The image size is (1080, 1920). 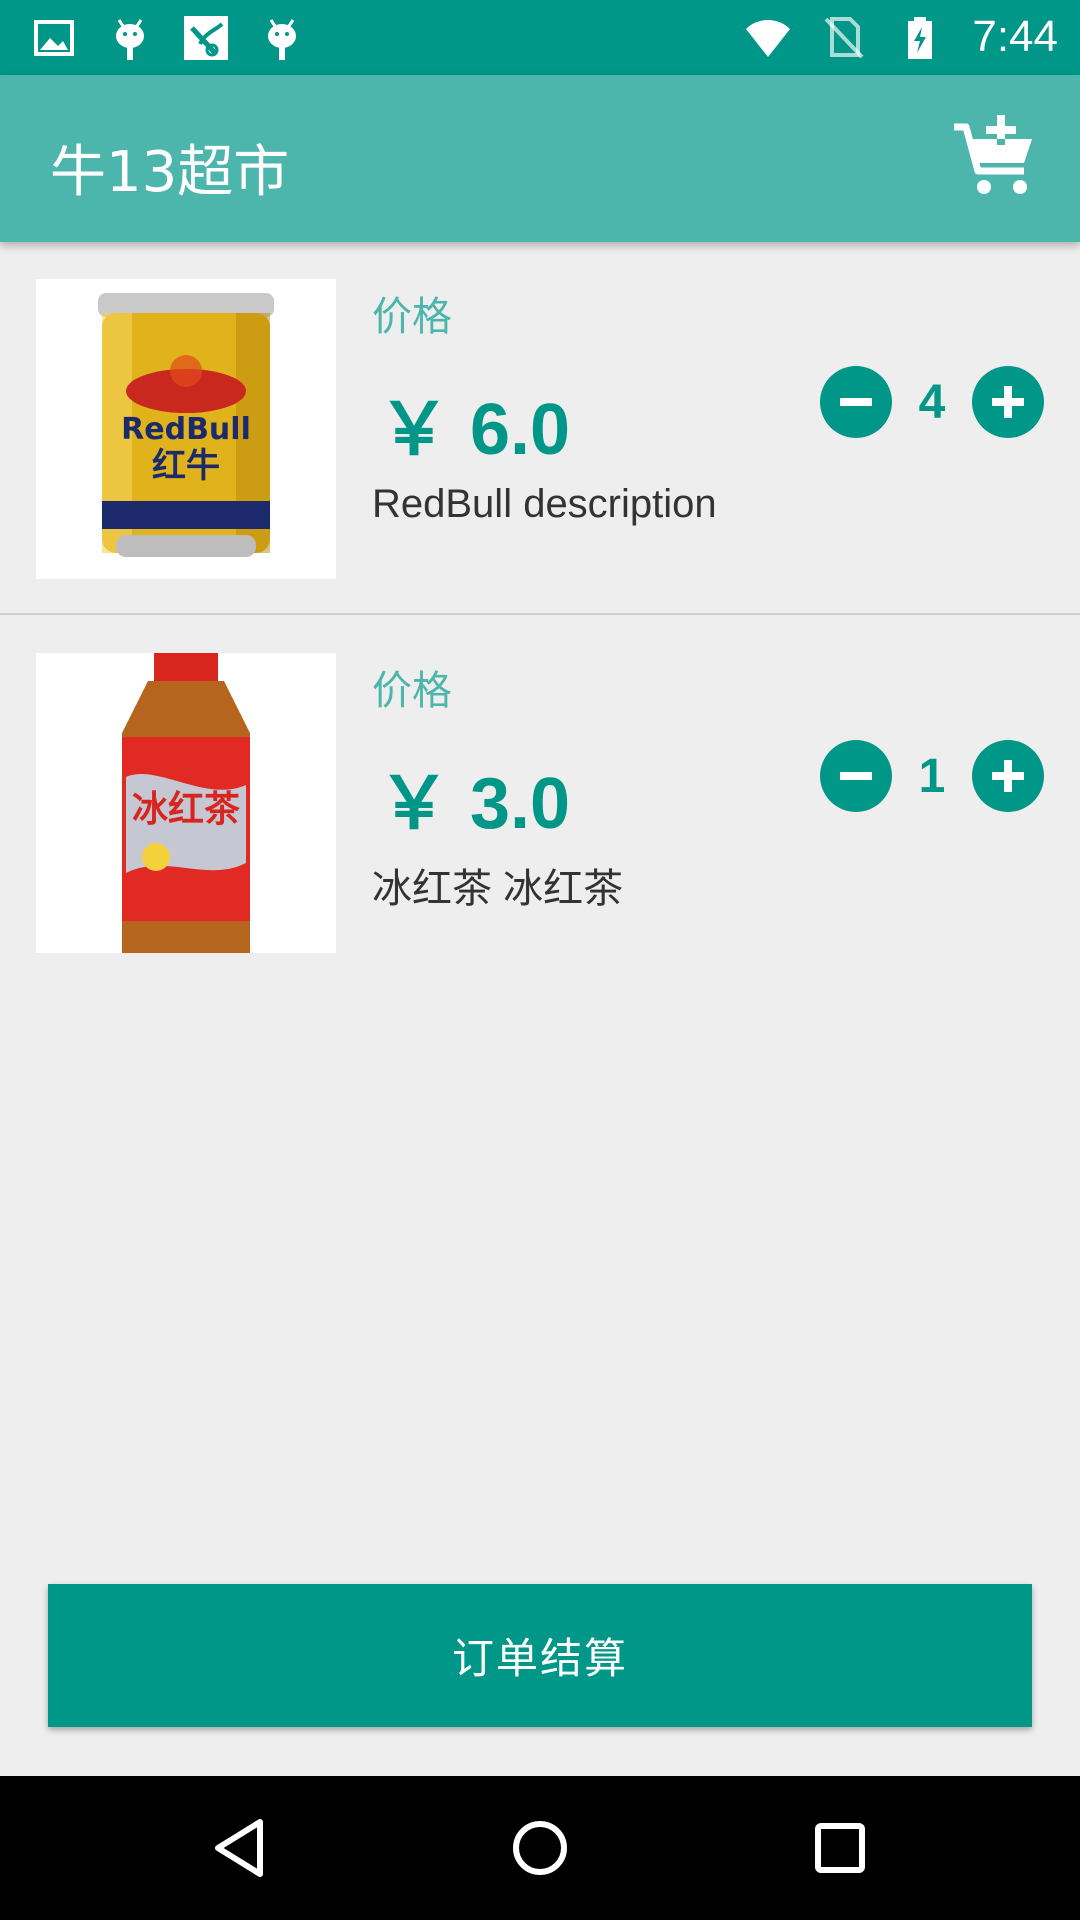 I want to click on quantity-stepper: 4, so click(x=932, y=402).